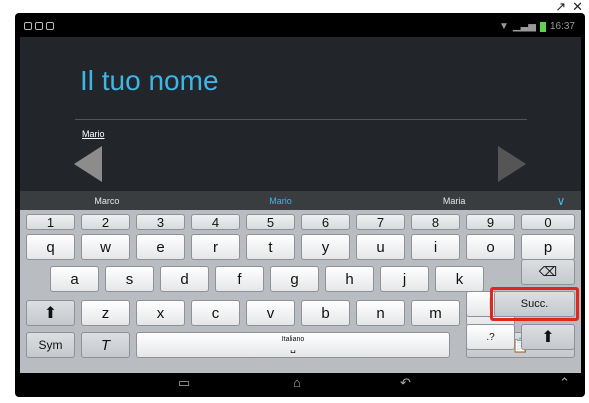  Describe the element at coordinates (270, 247) in the screenshot. I see `key-t: t` at that location.